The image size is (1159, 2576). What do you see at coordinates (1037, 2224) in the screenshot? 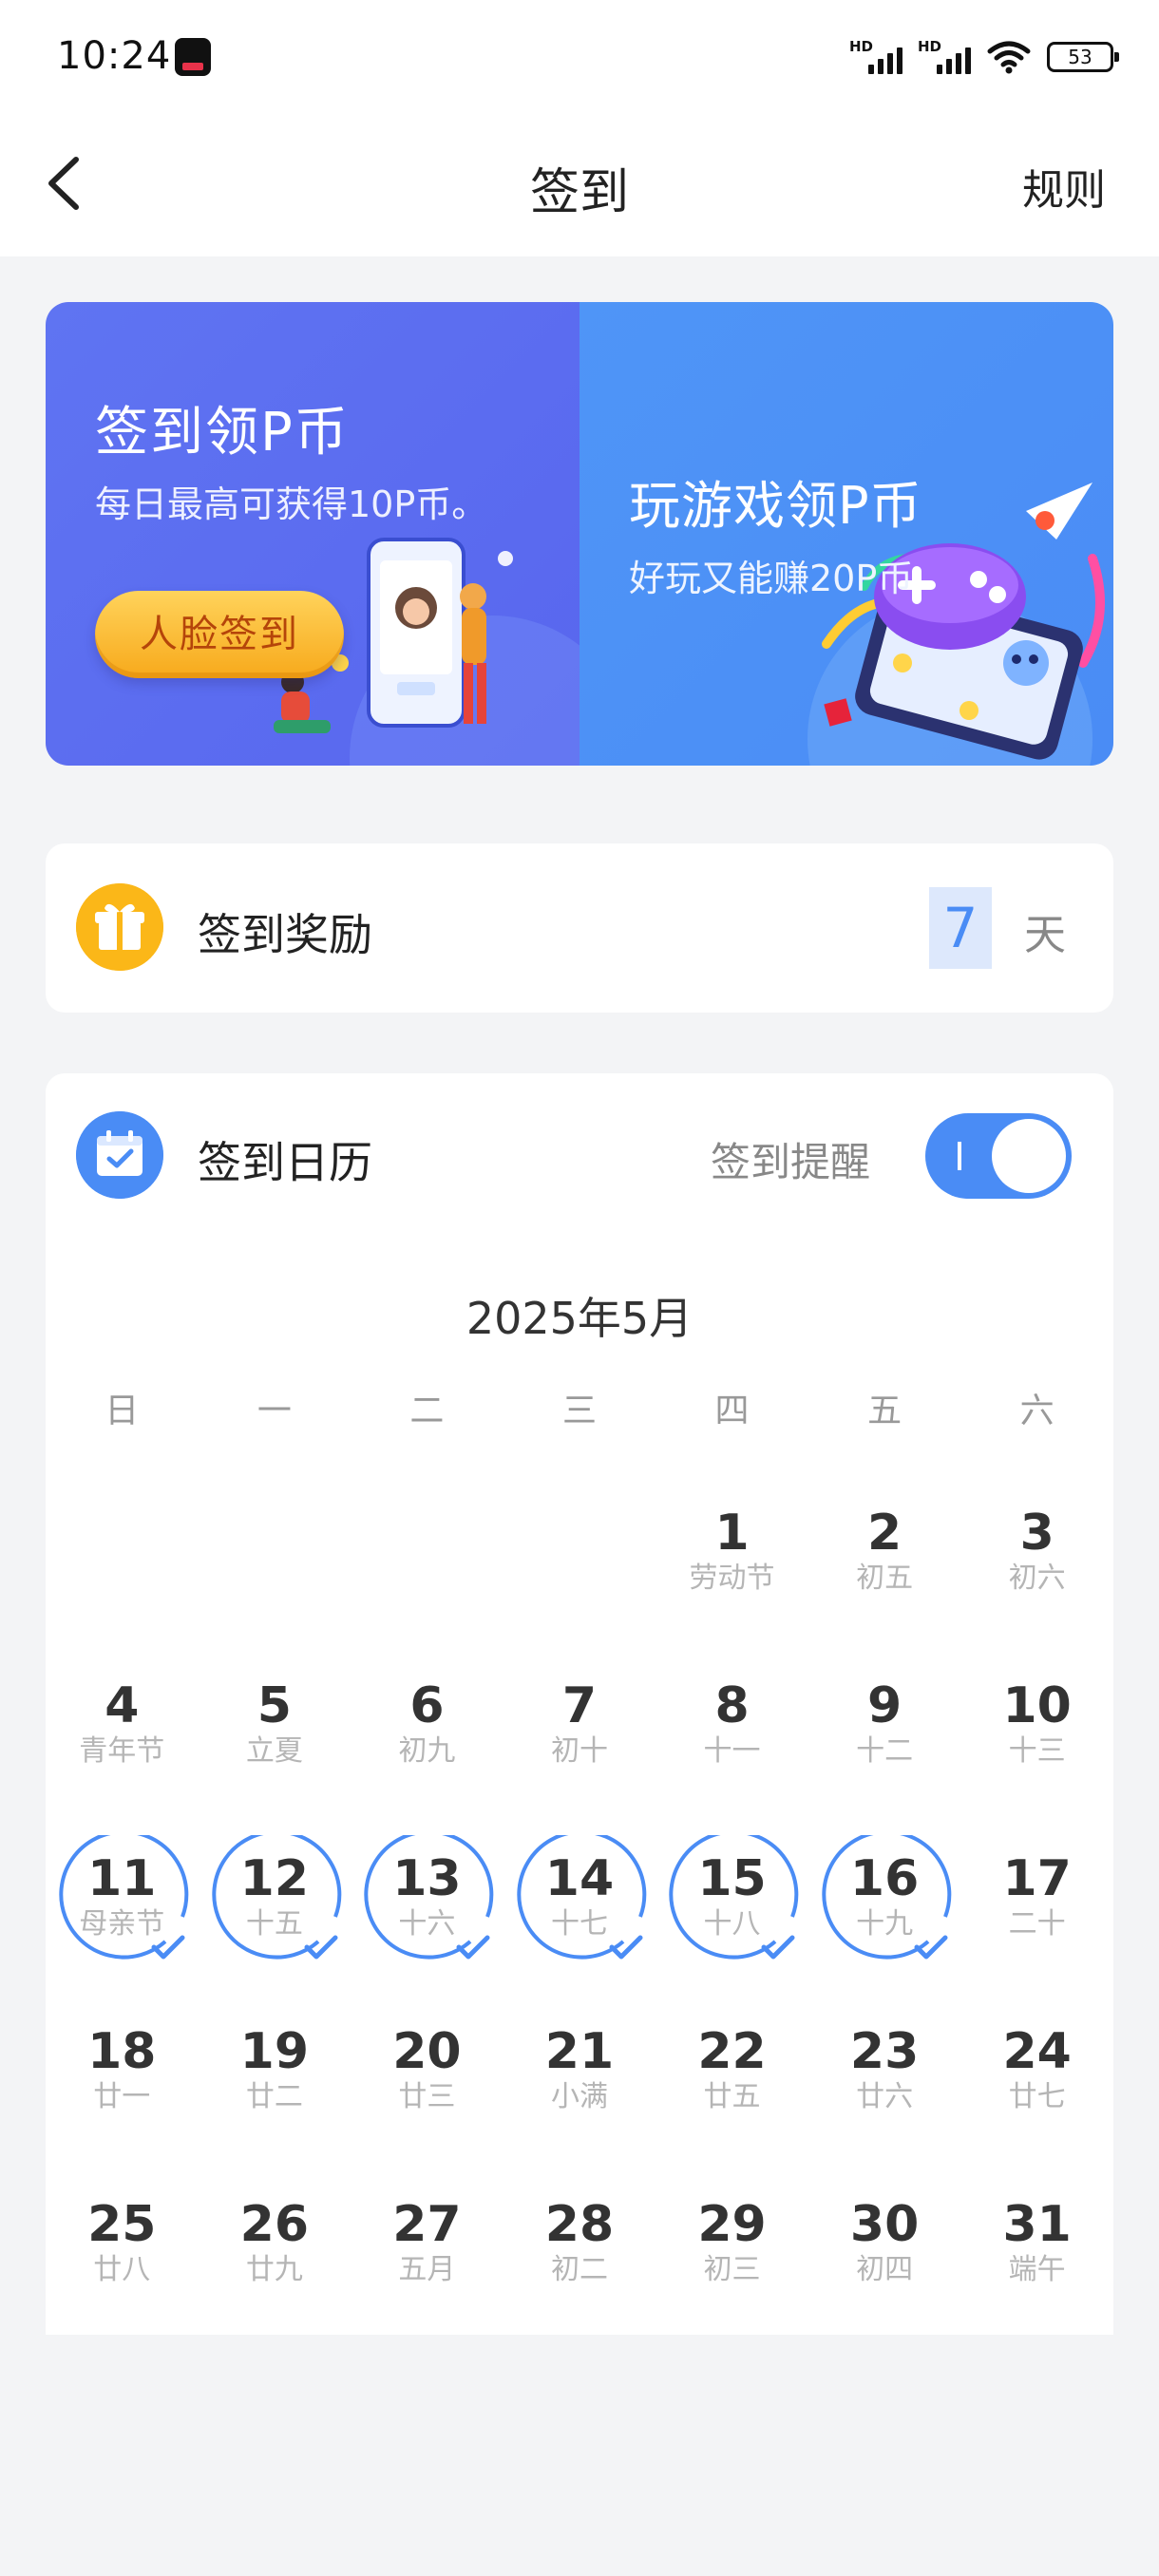
I see `calendar-day-number: 31` at bounding box center [1037, 2224].